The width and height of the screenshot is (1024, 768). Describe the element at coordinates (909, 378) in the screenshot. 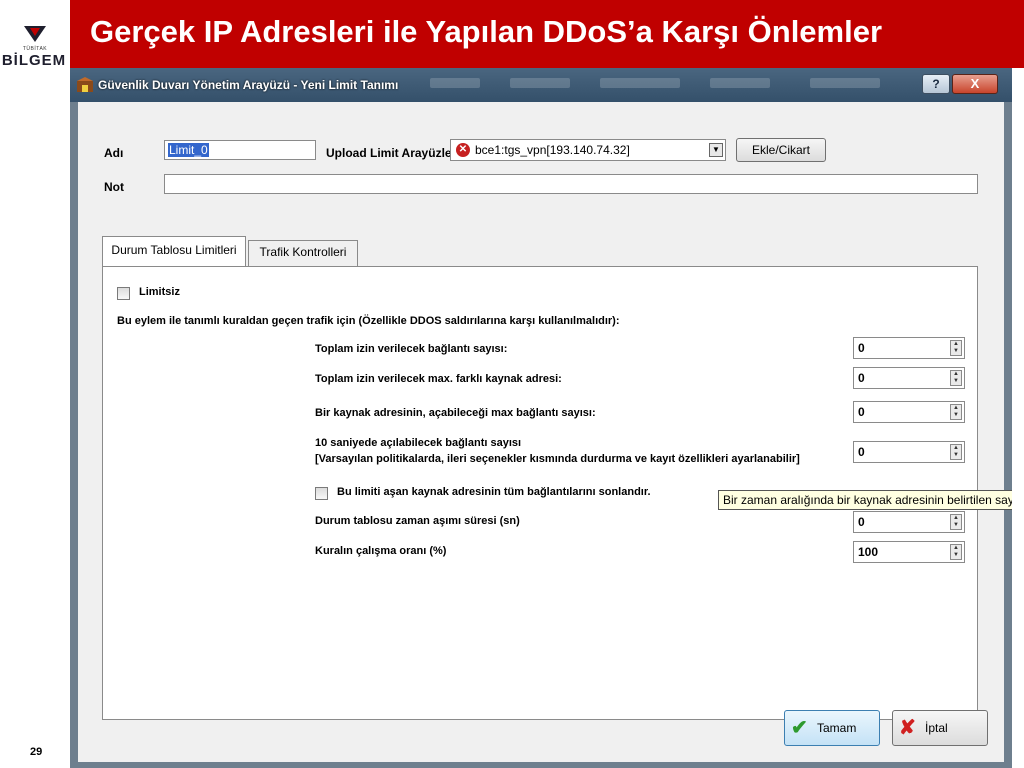

I see `max-source-addresses-spinner: 0 ▲ ▼` at that location.